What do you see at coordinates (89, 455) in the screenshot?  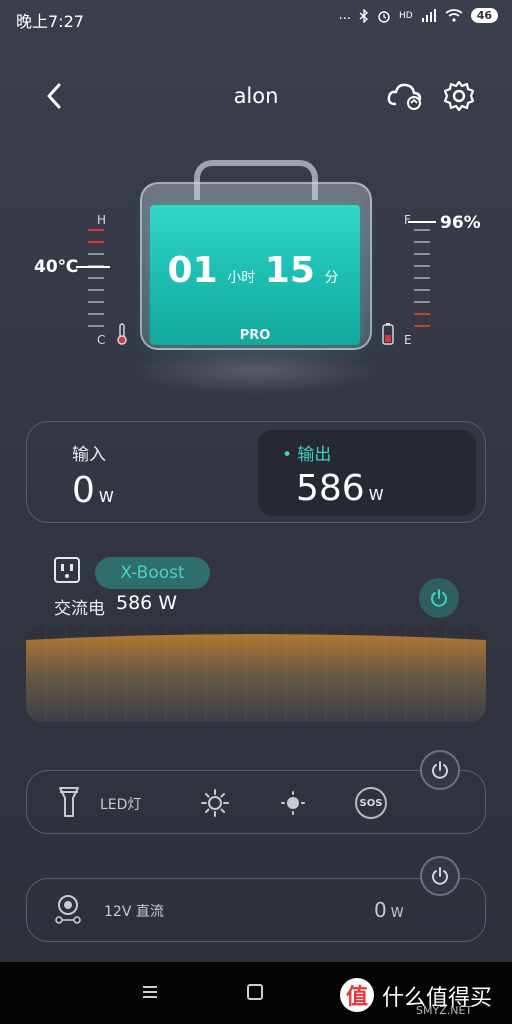 I see `input-title: 输入` at bounding box center [89, 455].